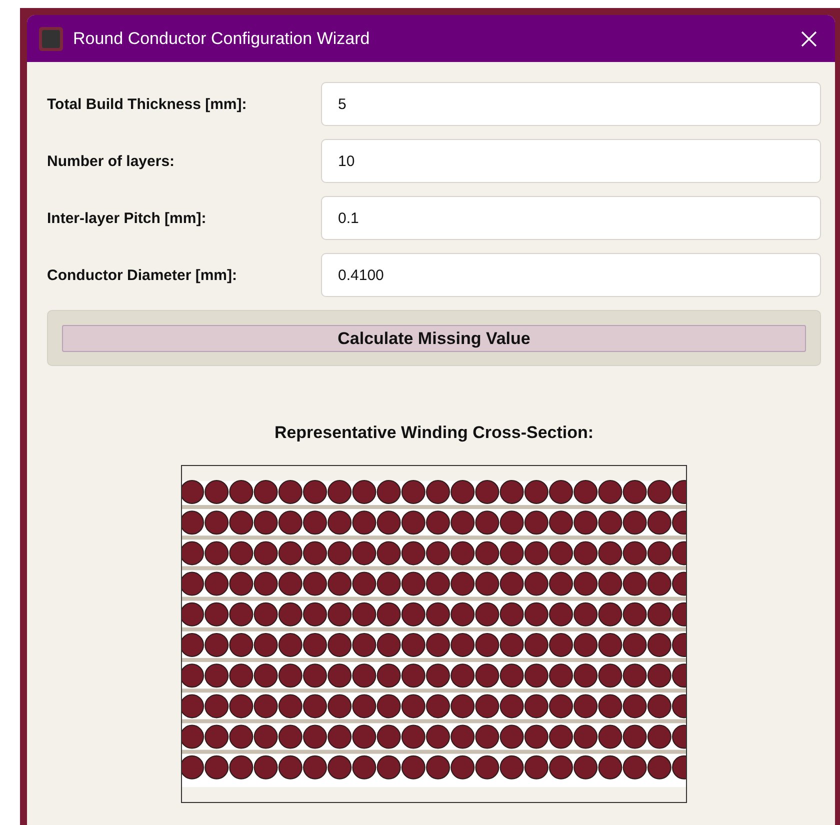  I want to click on window-title: Round Conductor Configuration Wizard, so click(222, 38).